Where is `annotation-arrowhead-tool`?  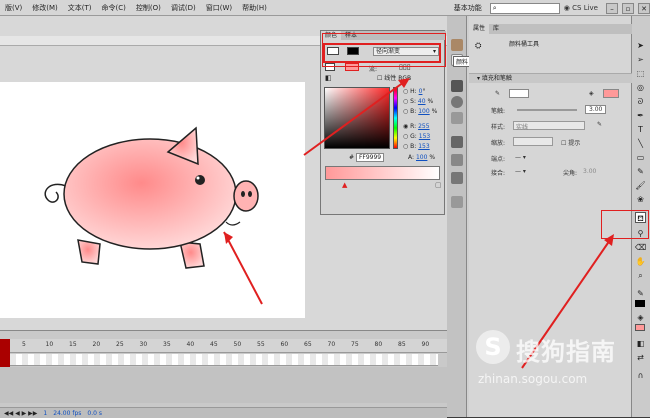 annotation-arrowhead-tool is located at coordinates (609, 240).